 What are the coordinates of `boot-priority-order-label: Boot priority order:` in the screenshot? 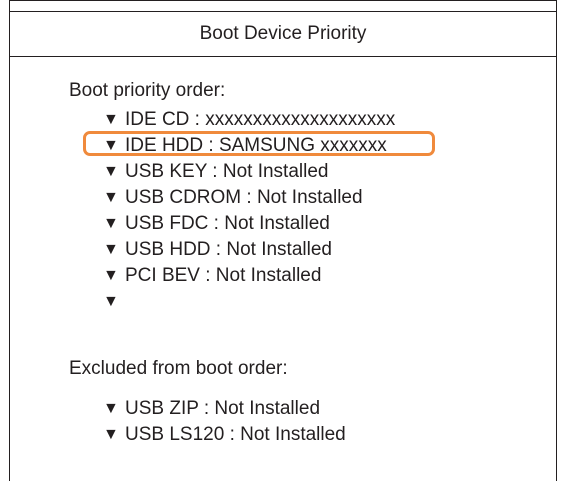 It's located at (147, 90).